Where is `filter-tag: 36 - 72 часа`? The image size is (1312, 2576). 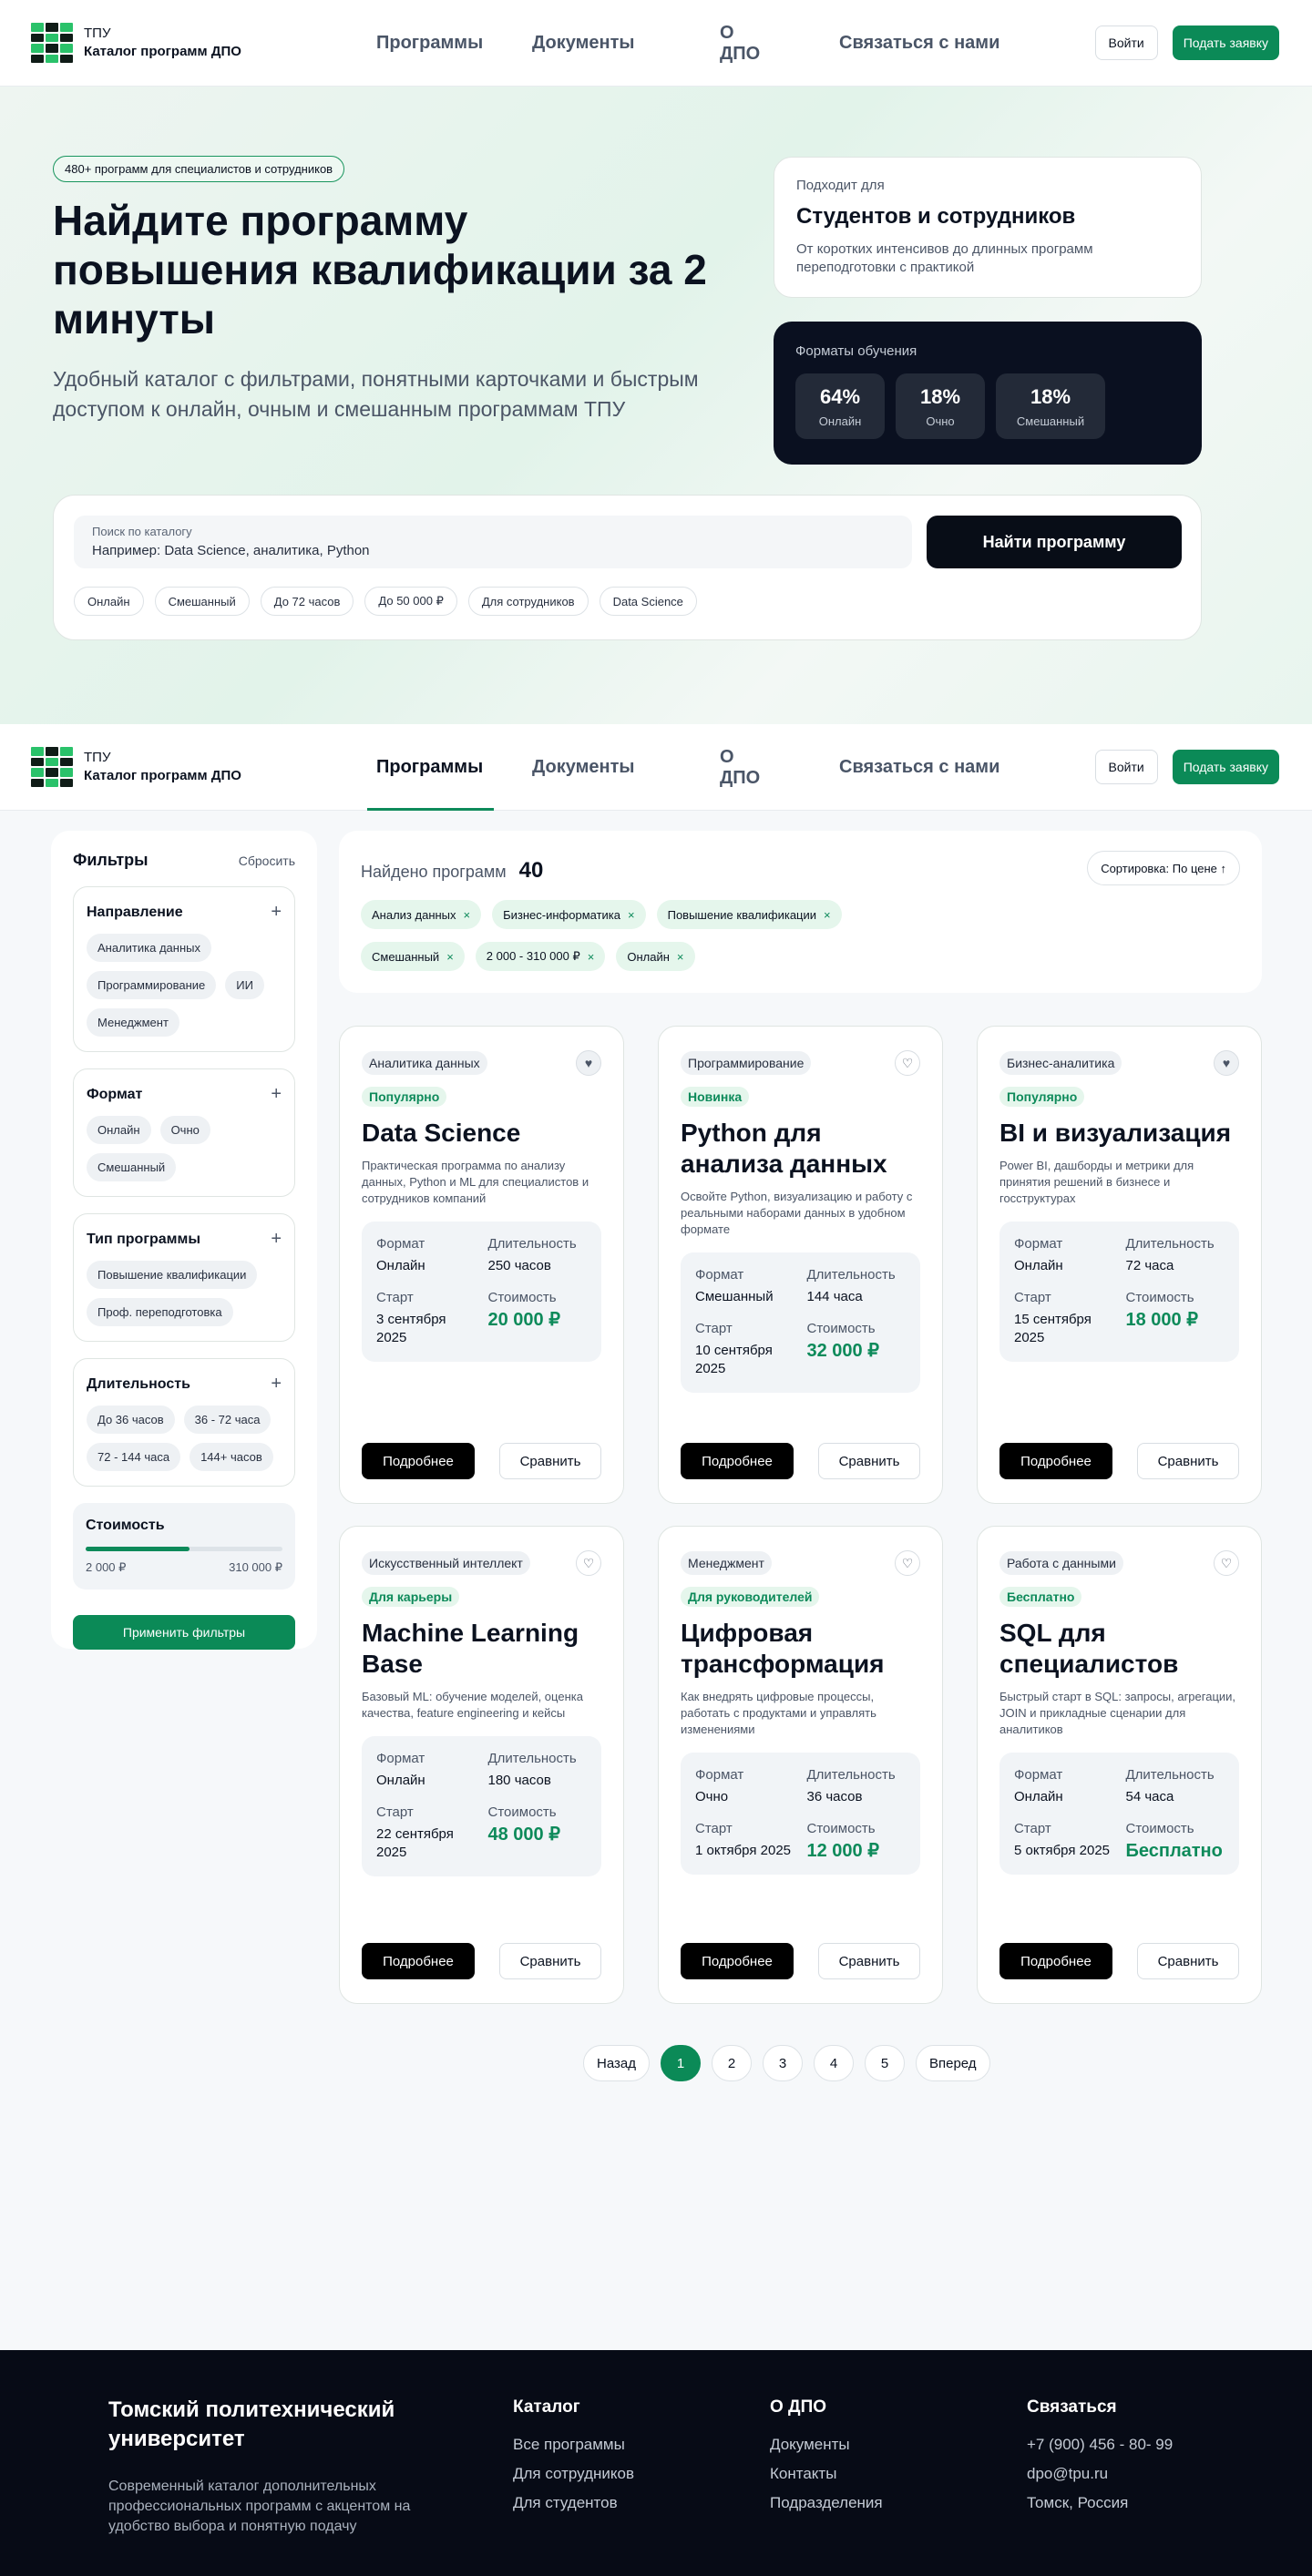 filter-tag: 36 - 72 часа is located at coordinates (228, 1420).